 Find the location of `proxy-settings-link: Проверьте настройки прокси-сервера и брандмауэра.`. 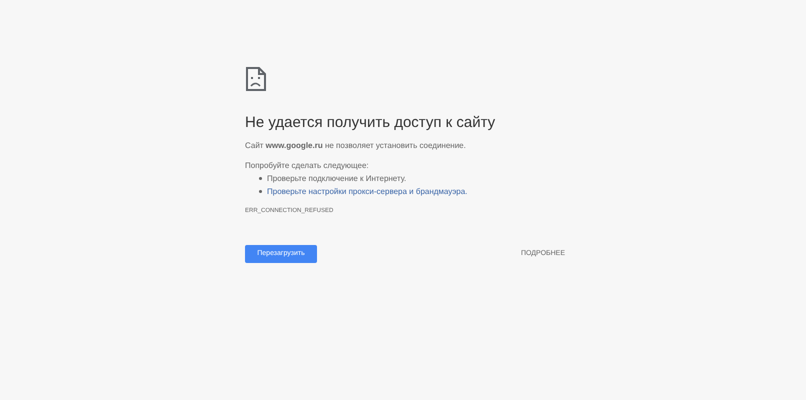

proxy-settings-link: Проверьте настройки прокси-сервера и брандмауэра. is located at coordinates (367, 191).